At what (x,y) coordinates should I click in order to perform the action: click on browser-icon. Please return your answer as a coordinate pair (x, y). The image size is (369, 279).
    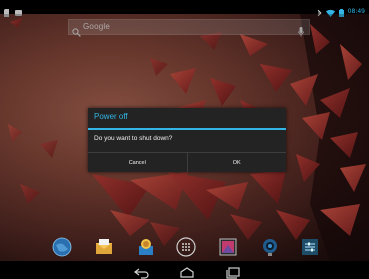
    Looking at the image, I should click on (62, 247).